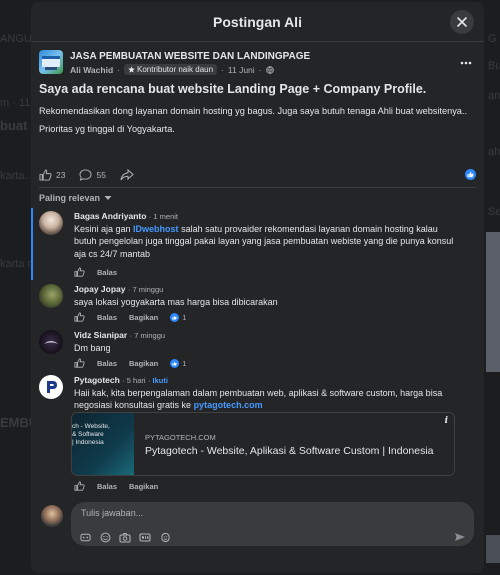 The height and width of the screenshot is (575, 500). What do you see at coordinates (100, 335) in the screenshot?
I see `author-name: Vidz Sianipar` at bounding box center [100, 335].